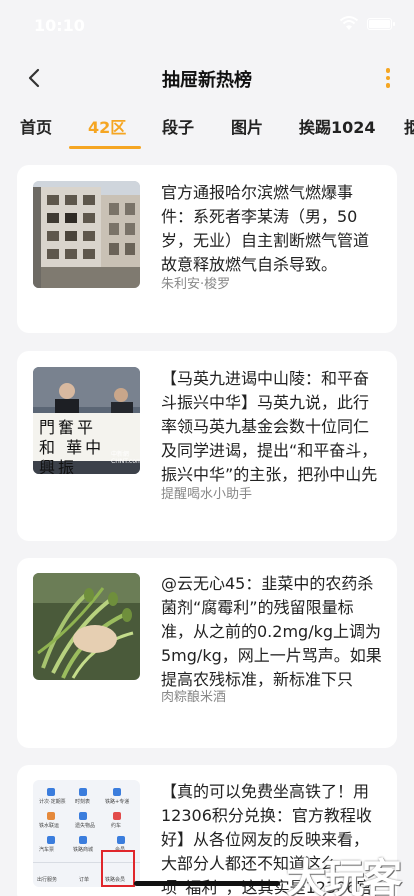 The image size is (414, 896). I want to click on category-tabs: 首页 42区 段子 图片 挨踢1024 抠, so click(207, 127).